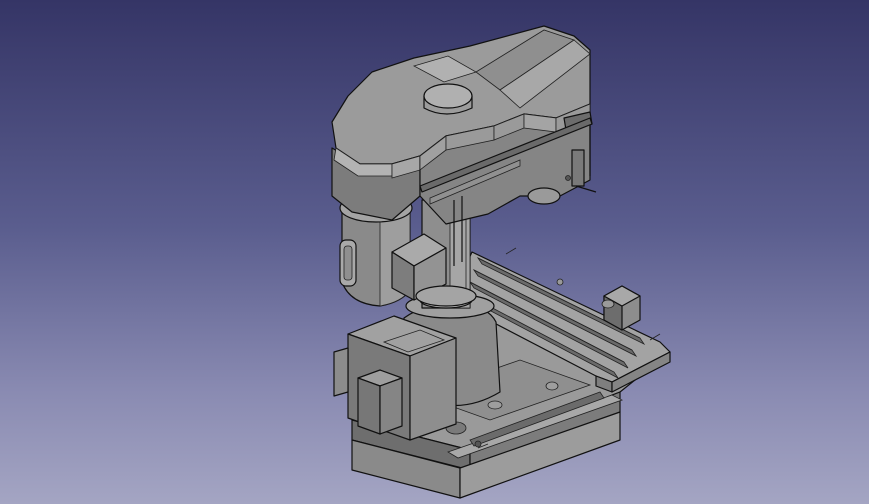 This screenshot has width=869, height=504. I want to click on column-collar, so click(446, 296).